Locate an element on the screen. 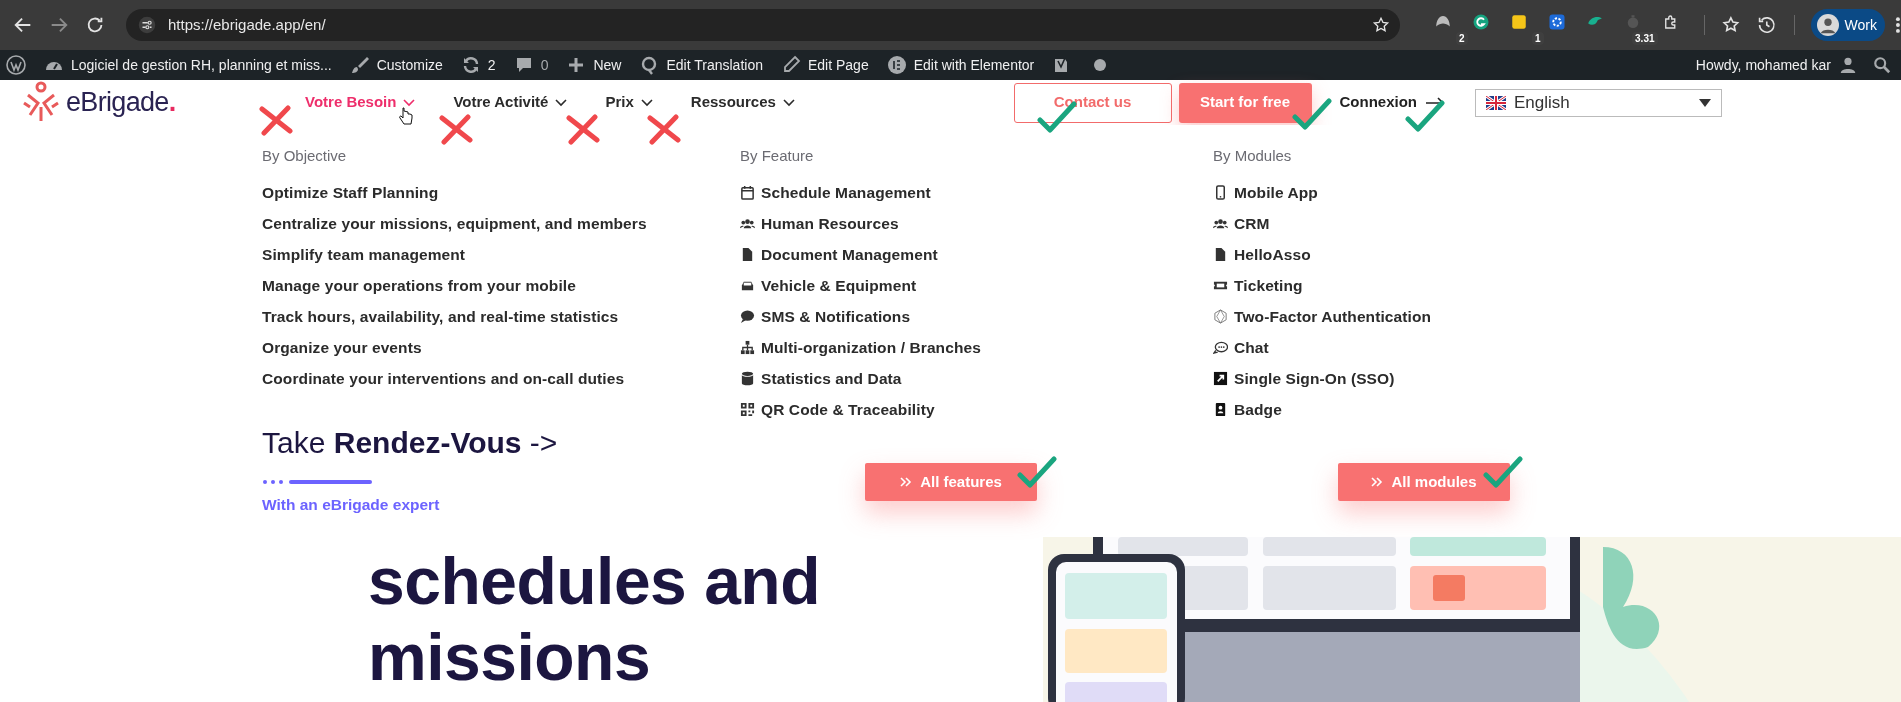  admin-bar-item: Edit with Elementor is located at coordinates (960, 65).